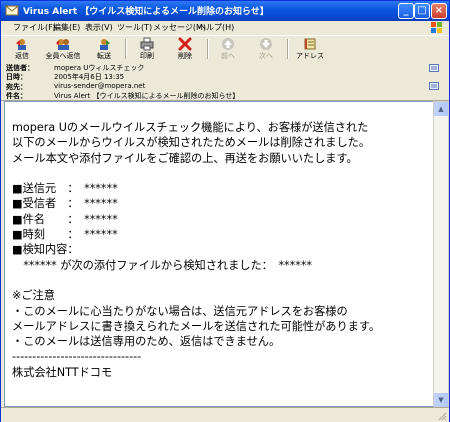 The width and height of the screenshot is (450, 422). I want to click on printer-icon, so click(147, 44).